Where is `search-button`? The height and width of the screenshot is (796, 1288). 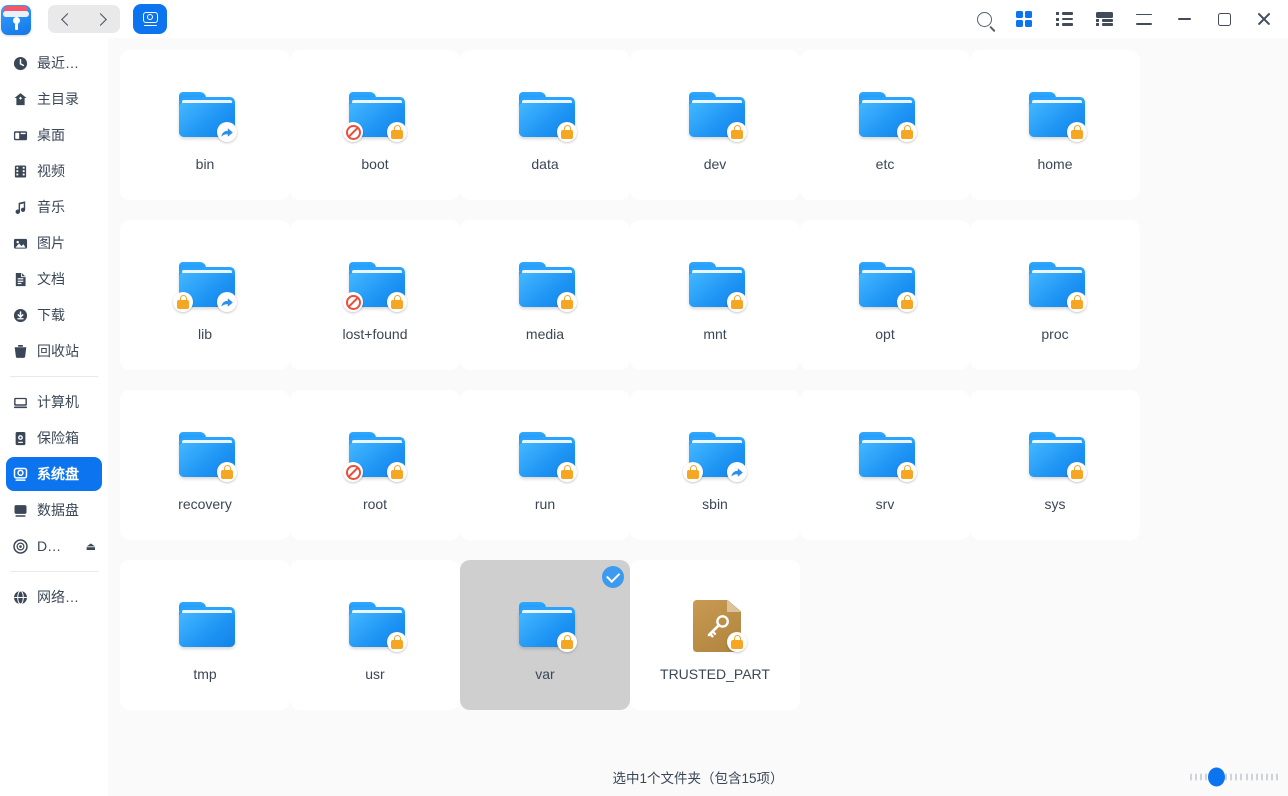
search-button is located at coordinates (984, 19).